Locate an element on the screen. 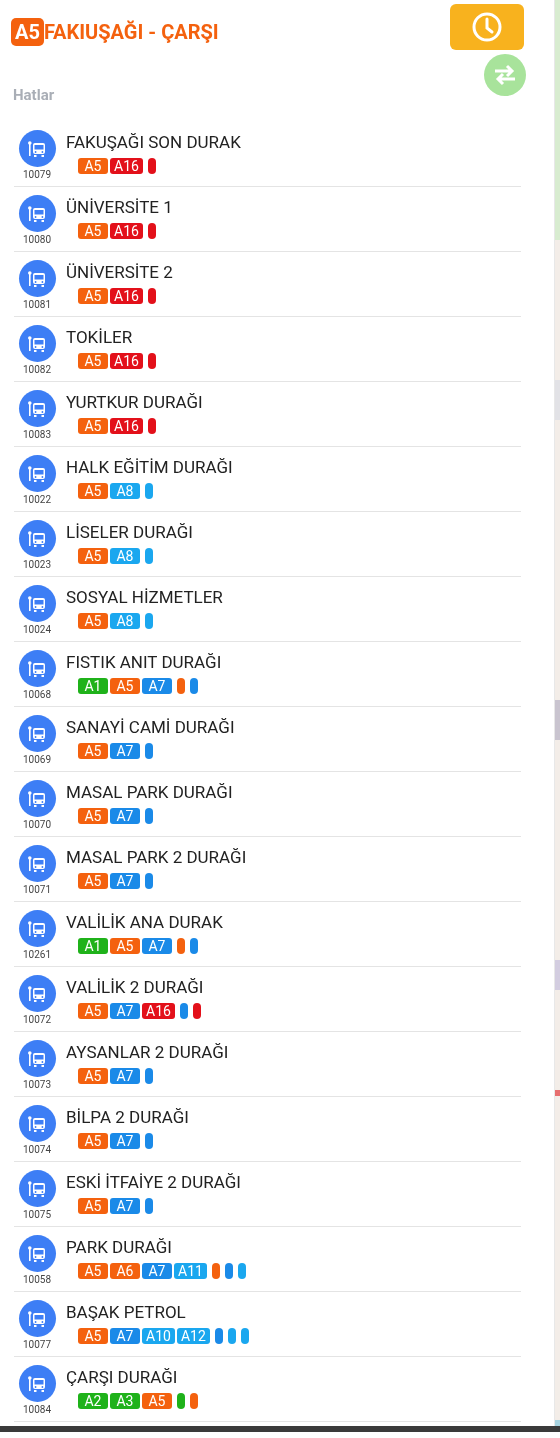 The height and width of the screenshot is (1438, 560). stop-code: 10081 is located at coordinates (37, 305).